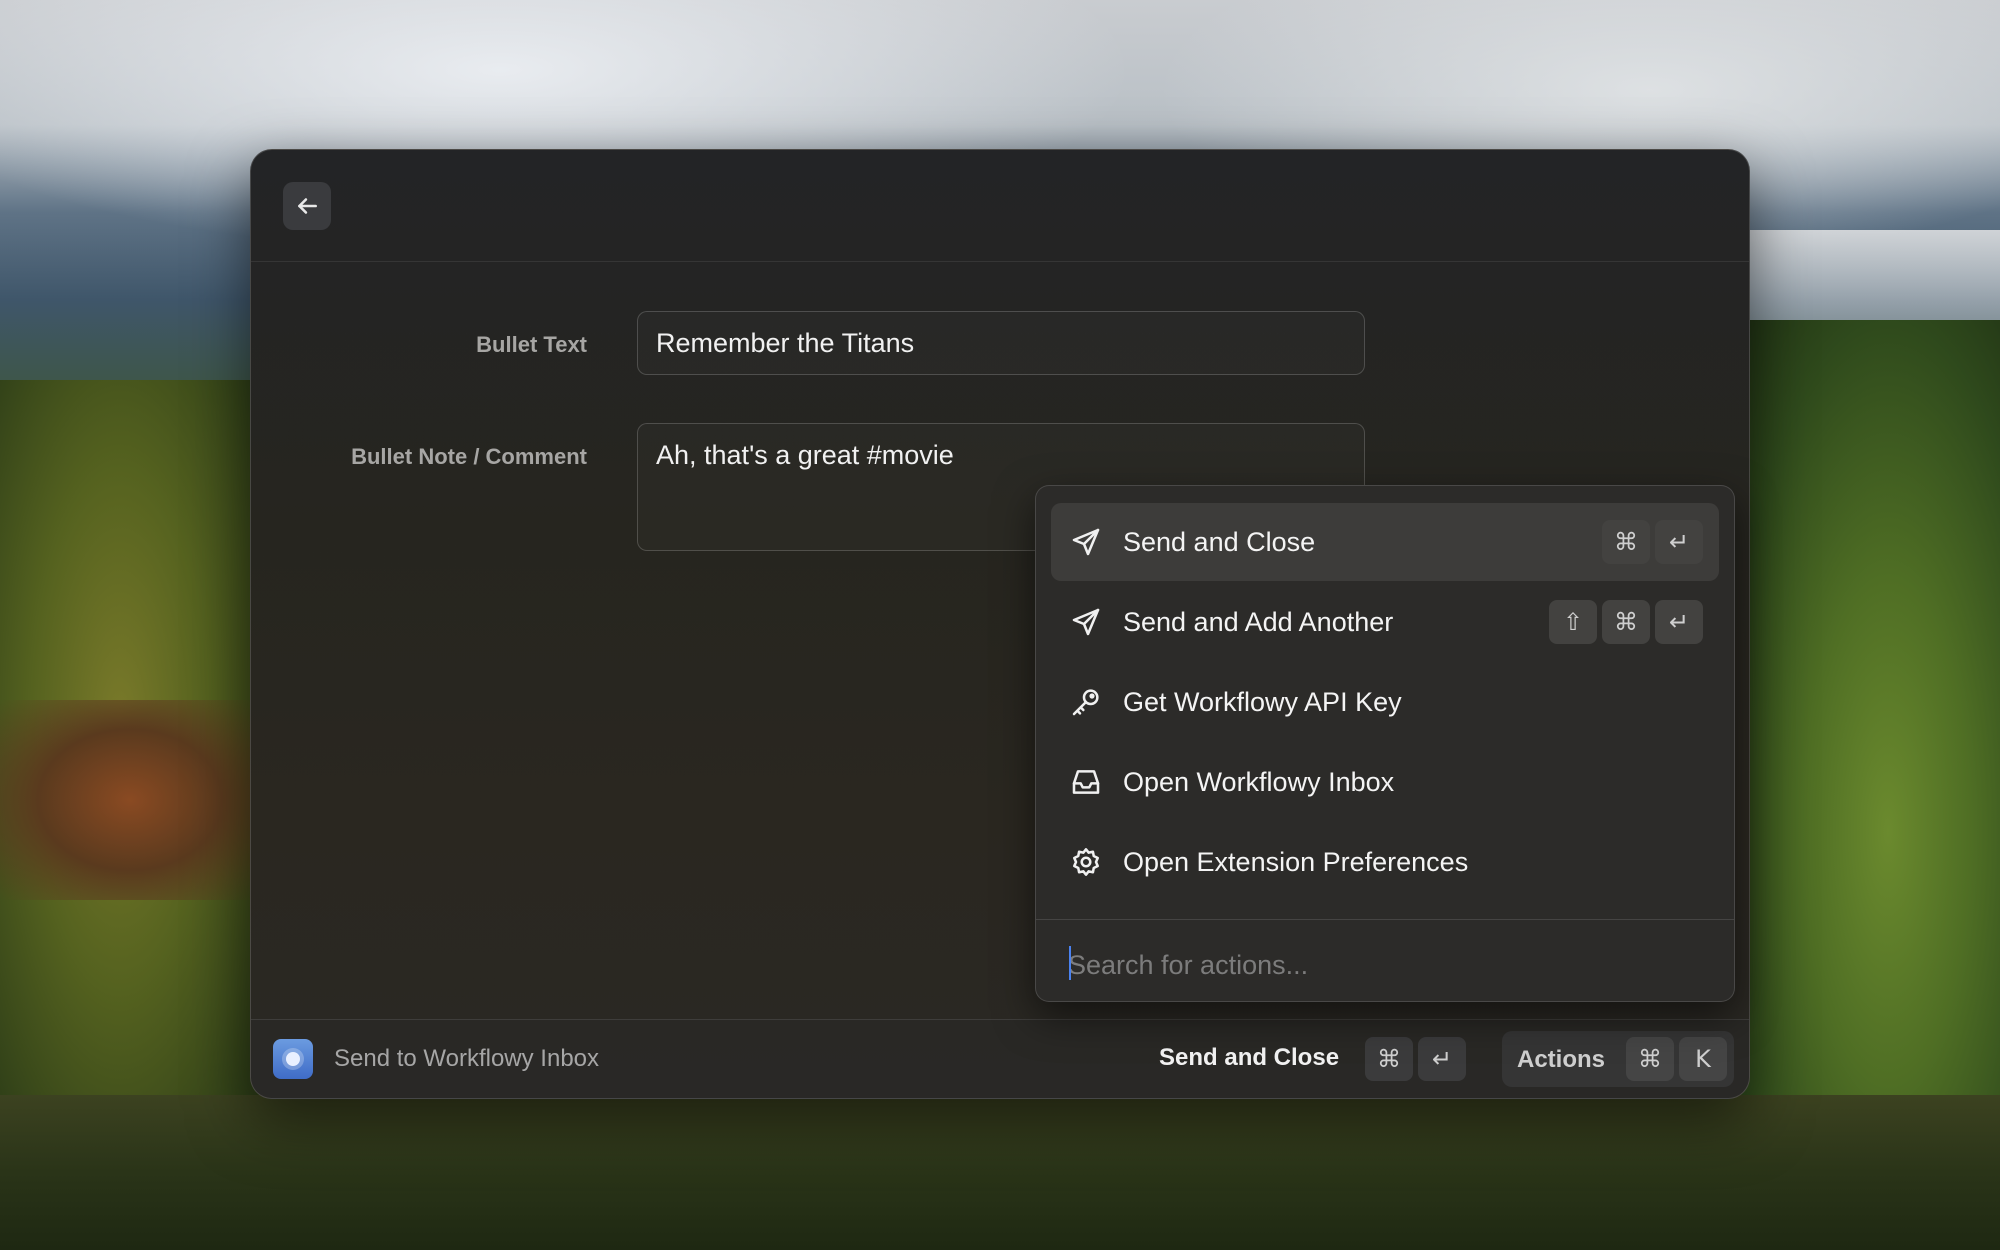 The height and width of the screenshot is (1250, 2000). I want to click on search-actions-input, so click(1383, 965).